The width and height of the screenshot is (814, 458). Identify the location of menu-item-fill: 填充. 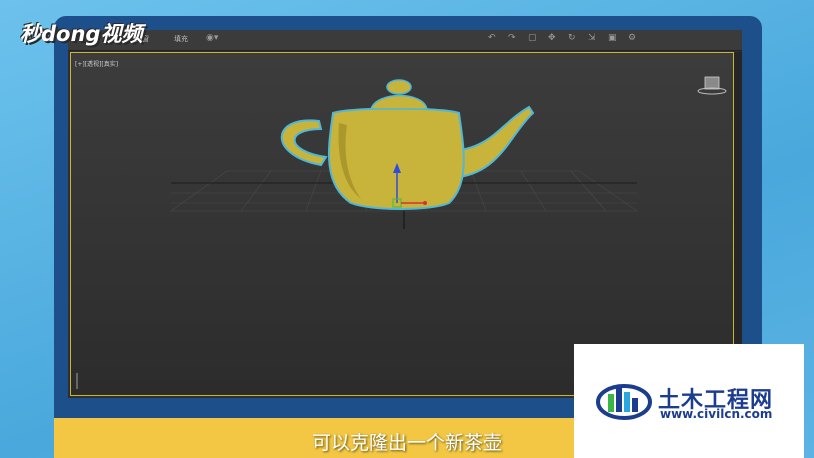
(181, 39).